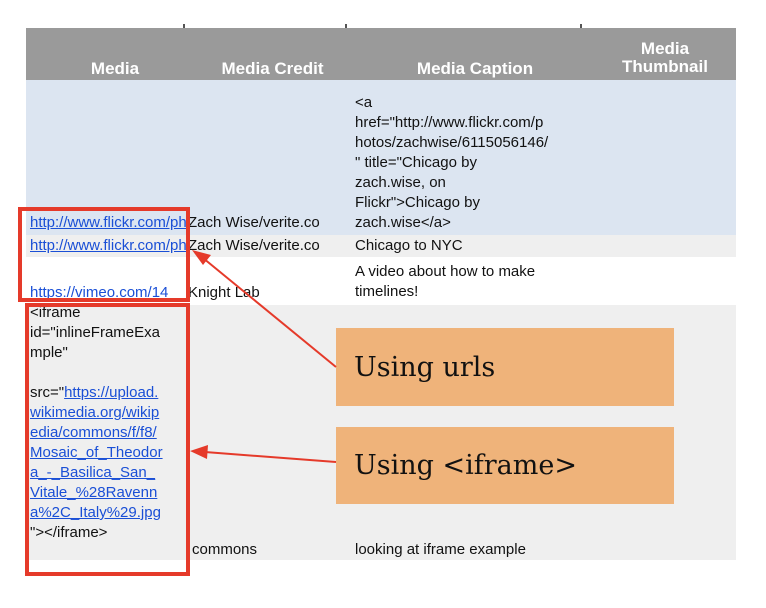 This screenshot has width=766, height=608. I want to click on arrow-iframe-line, so click(270, 457).